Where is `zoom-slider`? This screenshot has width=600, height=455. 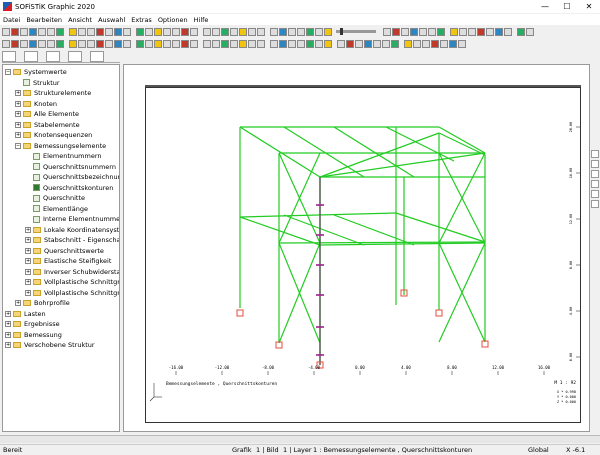
zoom-slider is located at coordinates (356, 31).